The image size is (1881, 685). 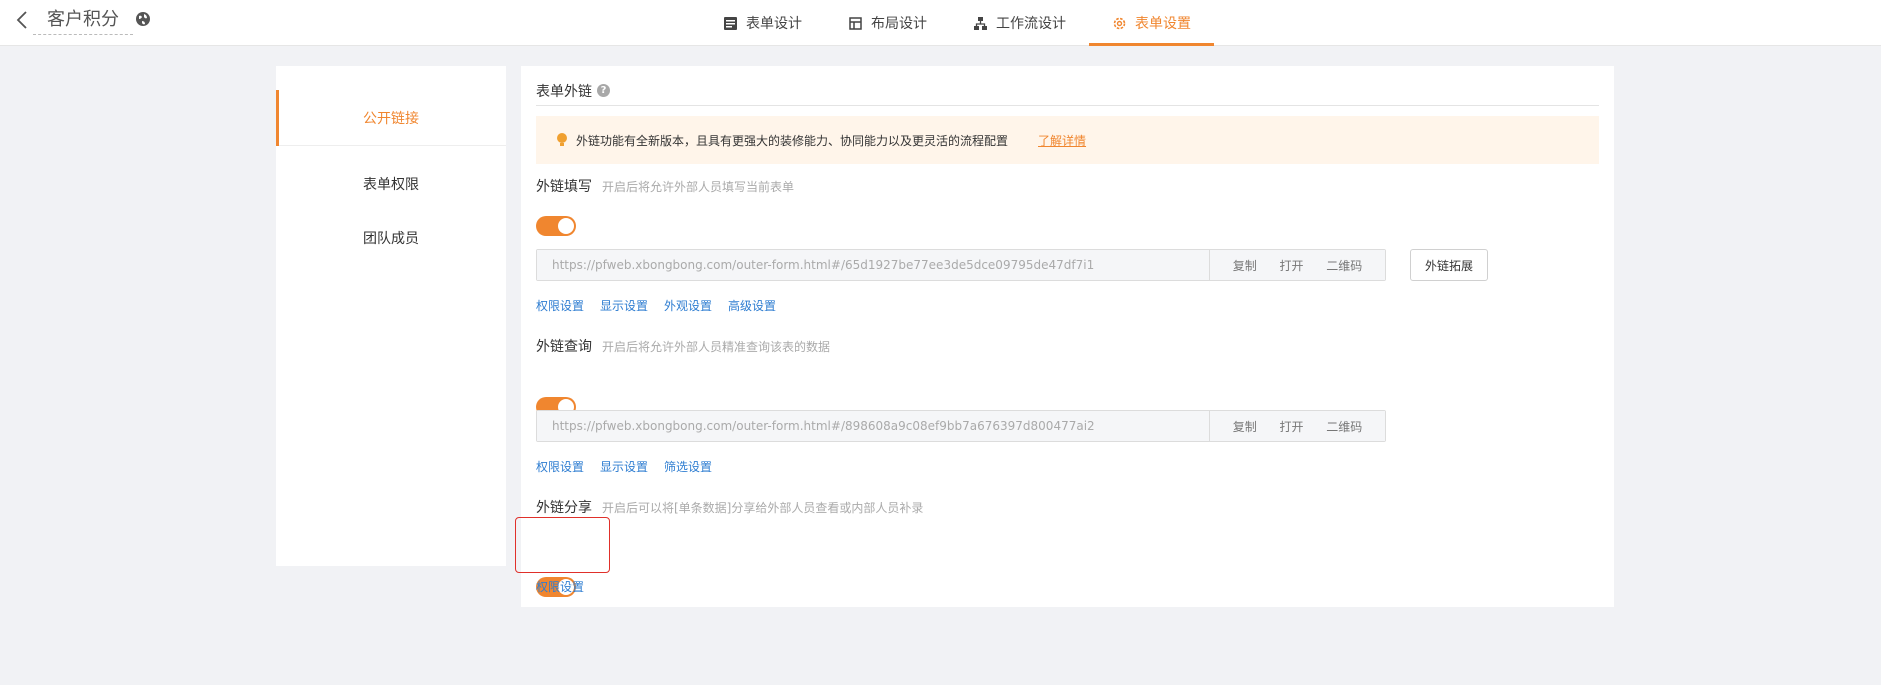 I want to click on fill-appearance-link: 外观设置, so click(x=688, y=305).